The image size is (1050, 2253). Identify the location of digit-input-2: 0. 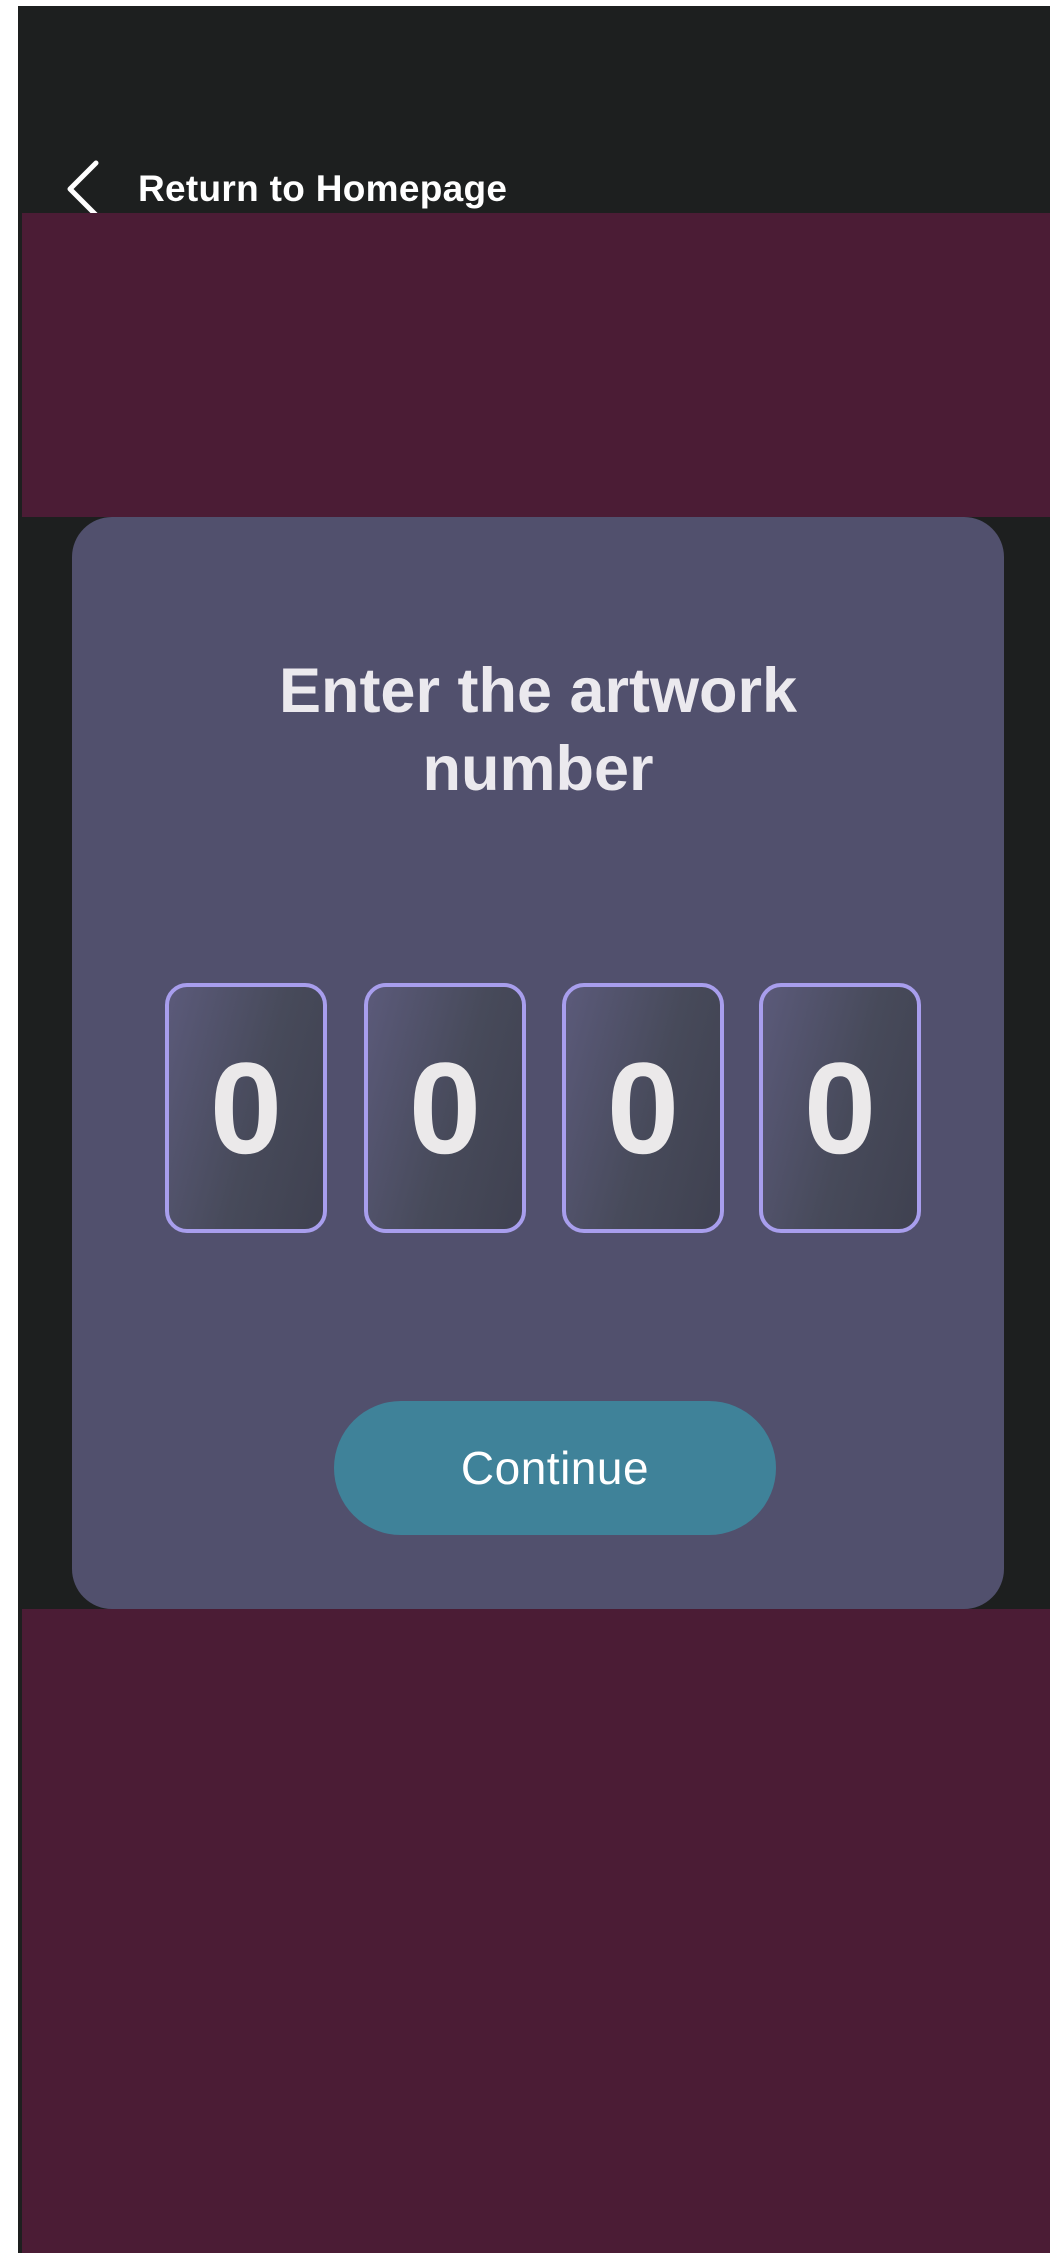
(445, 1108).